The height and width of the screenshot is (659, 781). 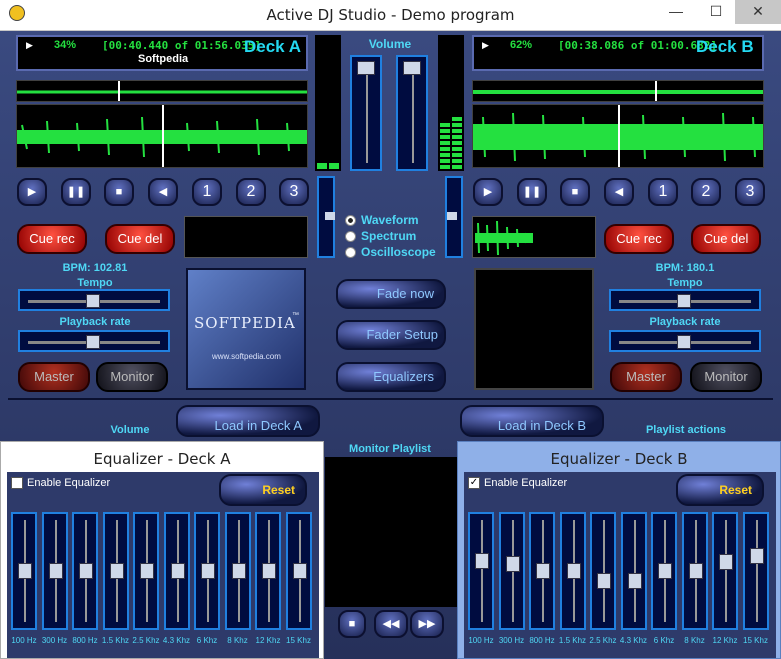 What do you see at coordinates (517, 483) in the screenshot?
I see `eq-b-enable-checkbox: ✓ Enable Equalizer` at bounding box center [517, 483].